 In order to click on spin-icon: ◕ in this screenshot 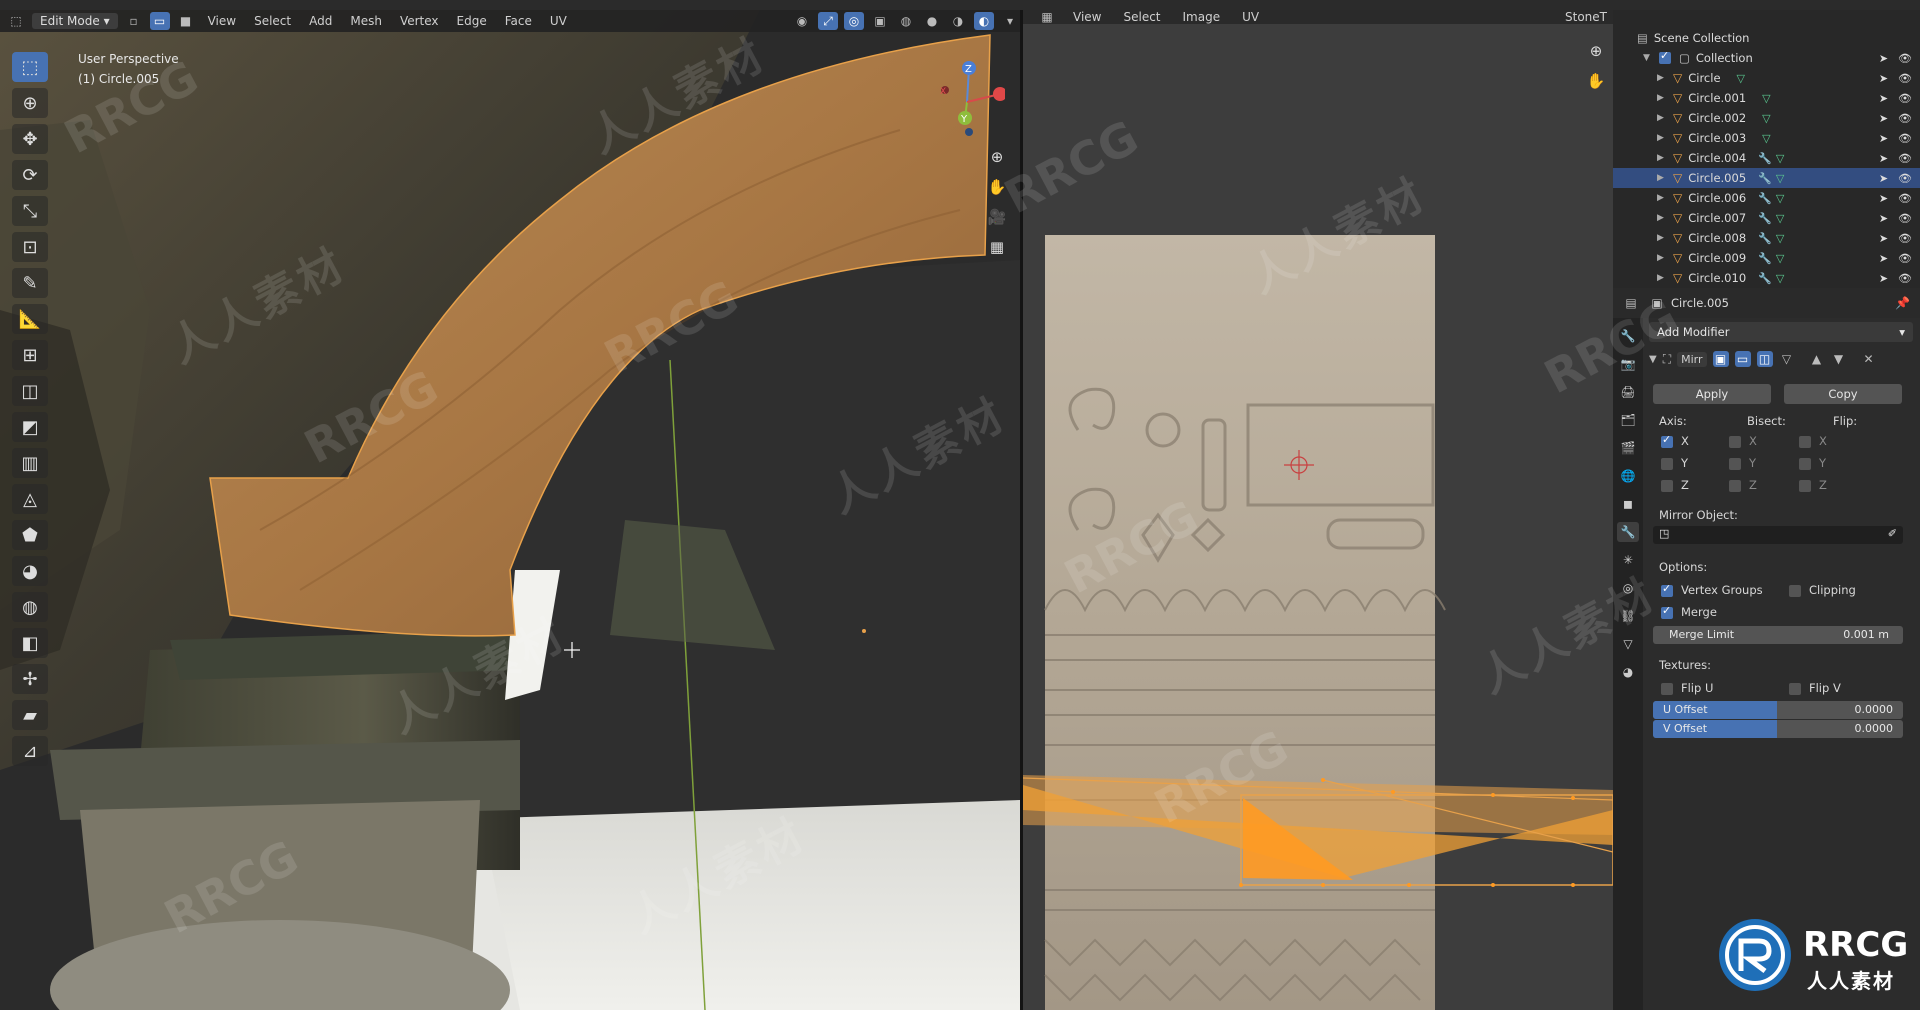, I will do `click(30, 571)`.